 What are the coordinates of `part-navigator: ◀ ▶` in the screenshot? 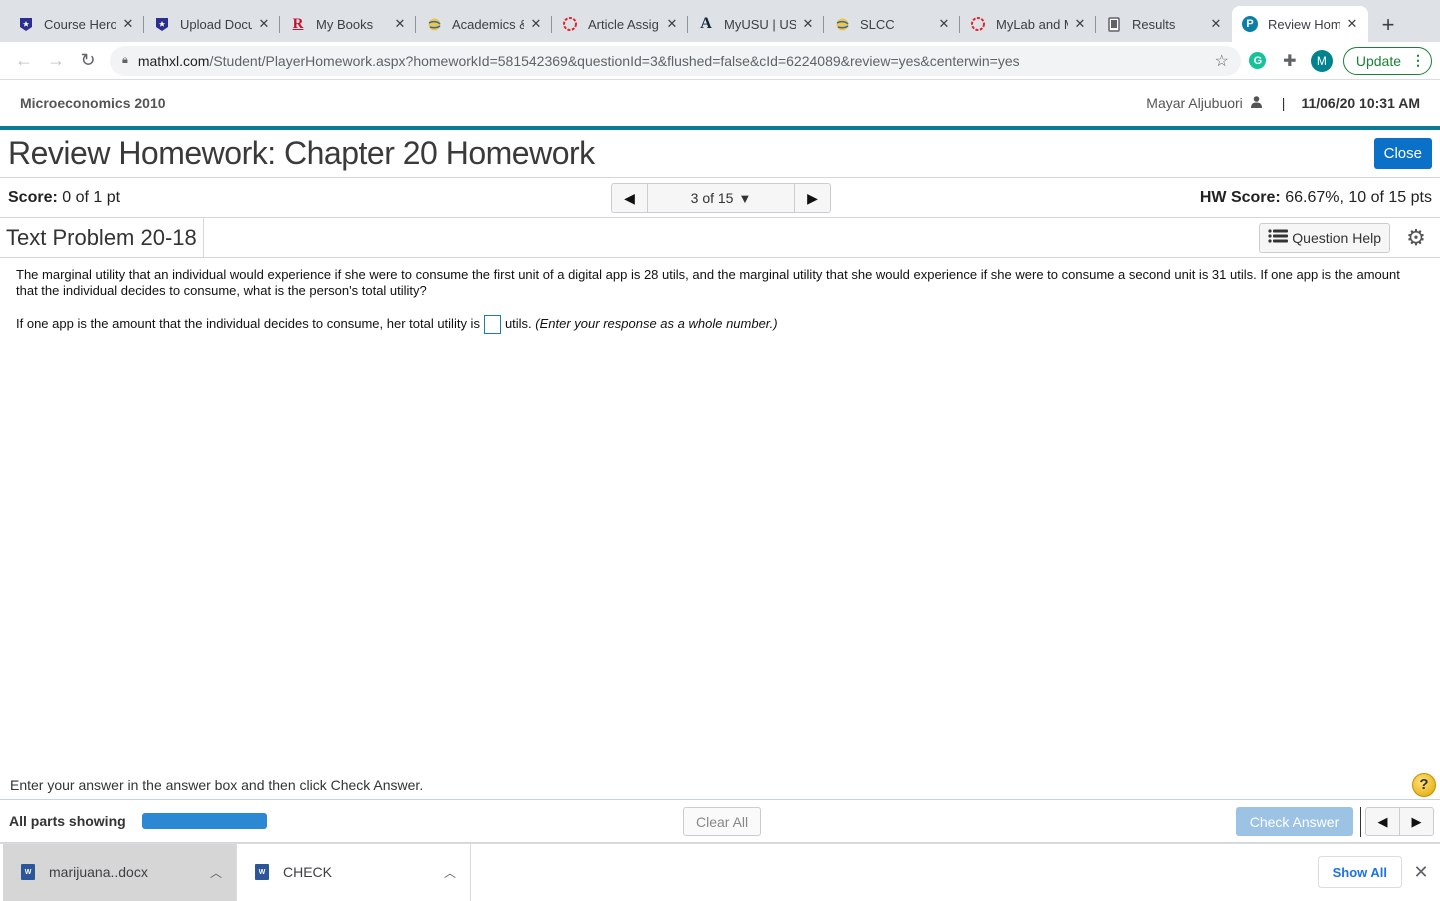 It's located at (1399, 821).